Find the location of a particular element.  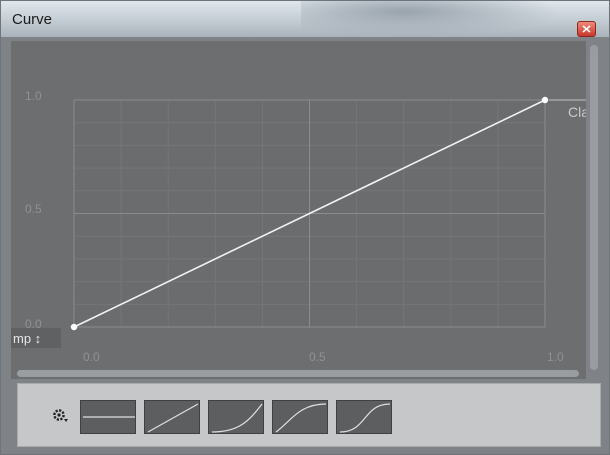

x-tick-3: 1.0 is located at coordinates (555, 357).